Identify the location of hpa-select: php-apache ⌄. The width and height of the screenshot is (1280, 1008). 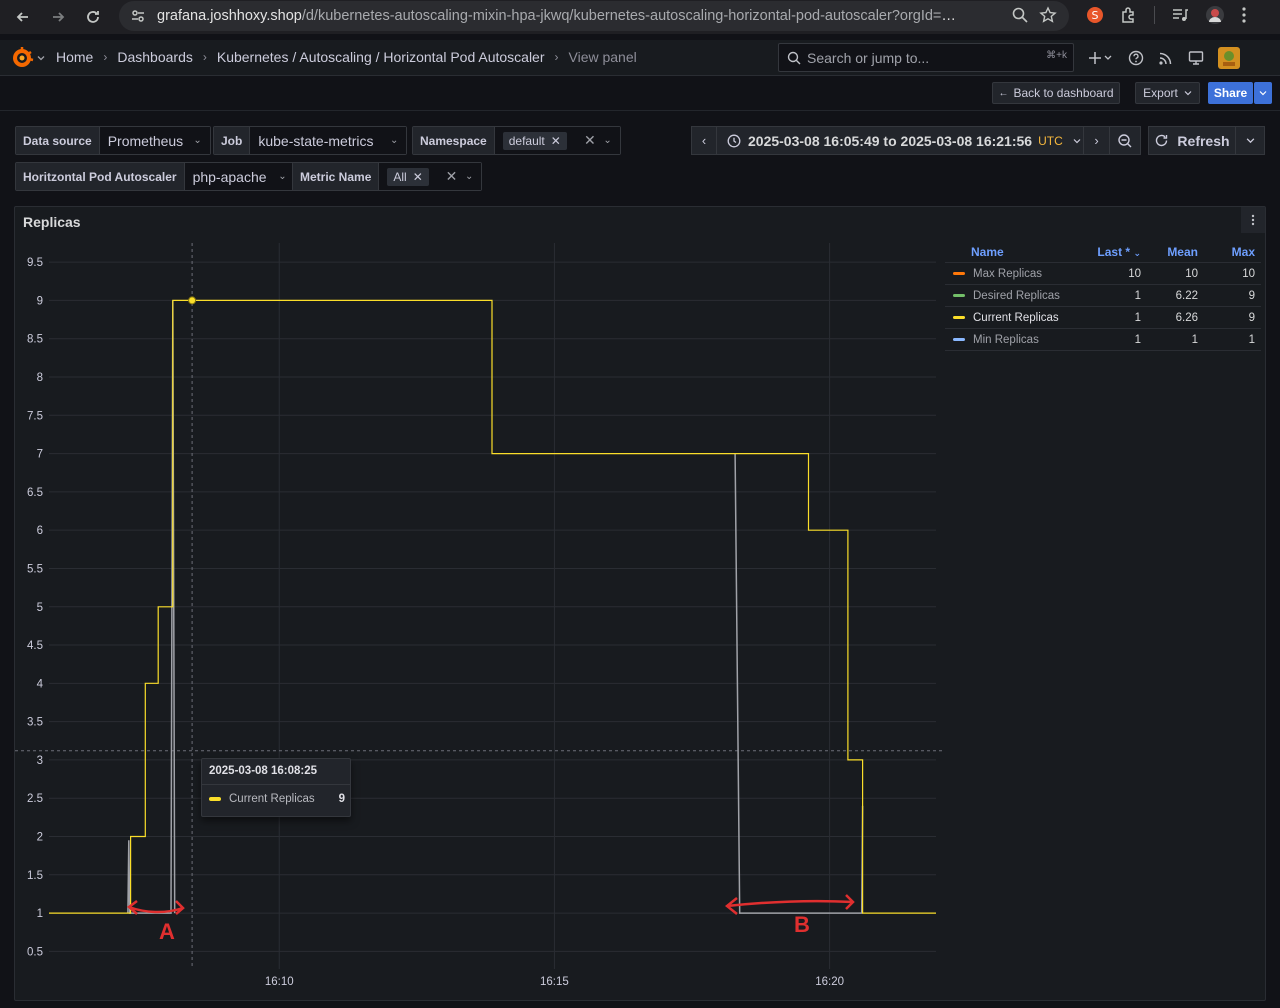
(239, 176).